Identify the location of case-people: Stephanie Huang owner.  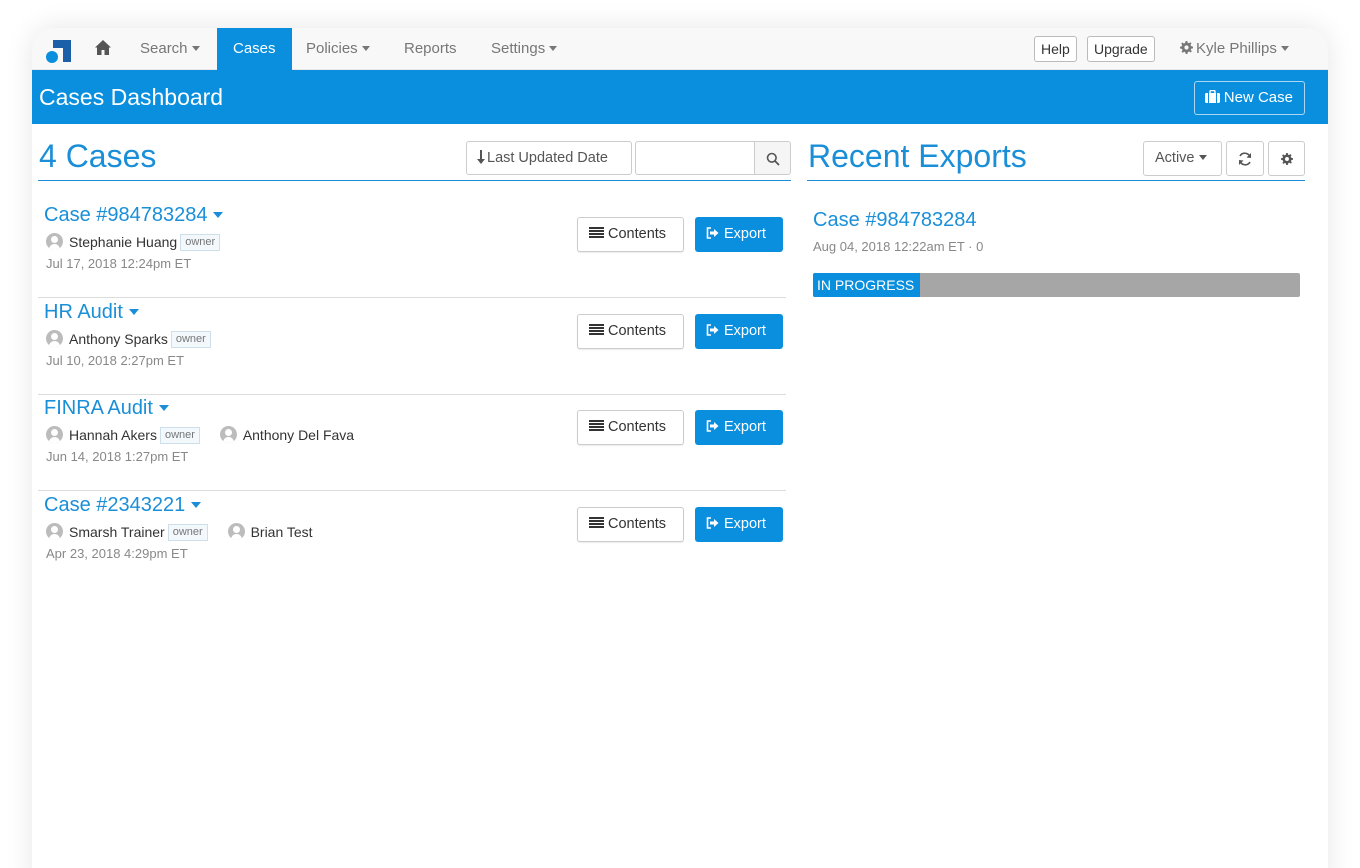
(141, 242).